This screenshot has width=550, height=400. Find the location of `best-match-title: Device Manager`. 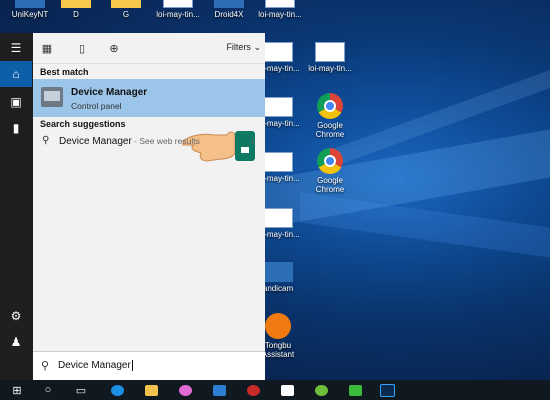

best-match-title: Device Manager is located at coordinates (109, 92).